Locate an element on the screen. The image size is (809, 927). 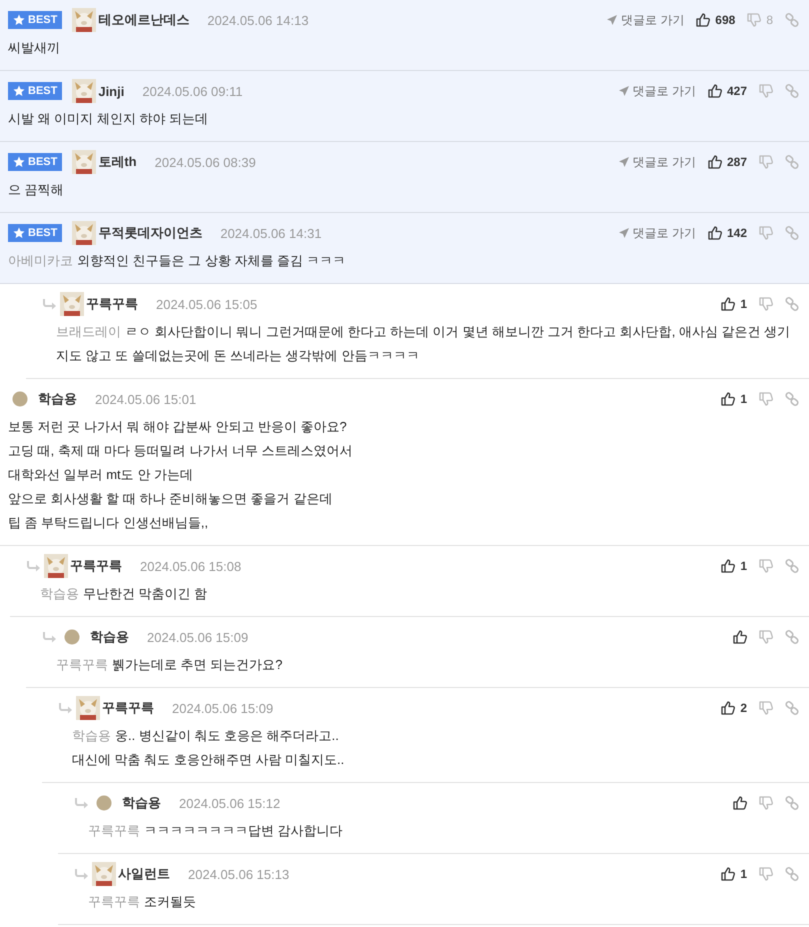
timestamp: 2024.05.06 09:11 is located at coordinates (192, 91).